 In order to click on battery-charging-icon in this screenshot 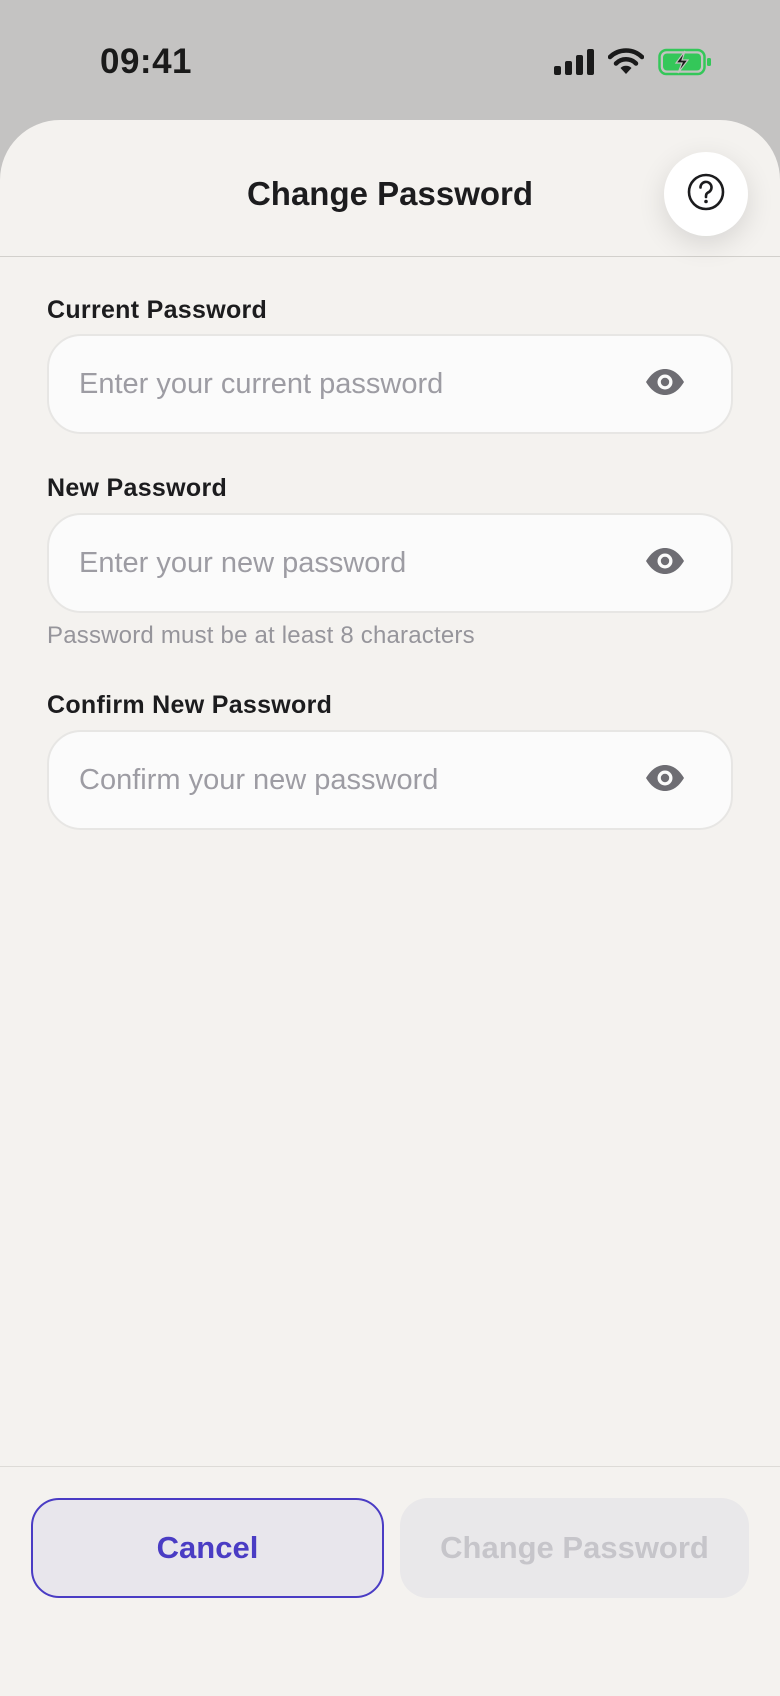, I will do `click(685, 64)`.